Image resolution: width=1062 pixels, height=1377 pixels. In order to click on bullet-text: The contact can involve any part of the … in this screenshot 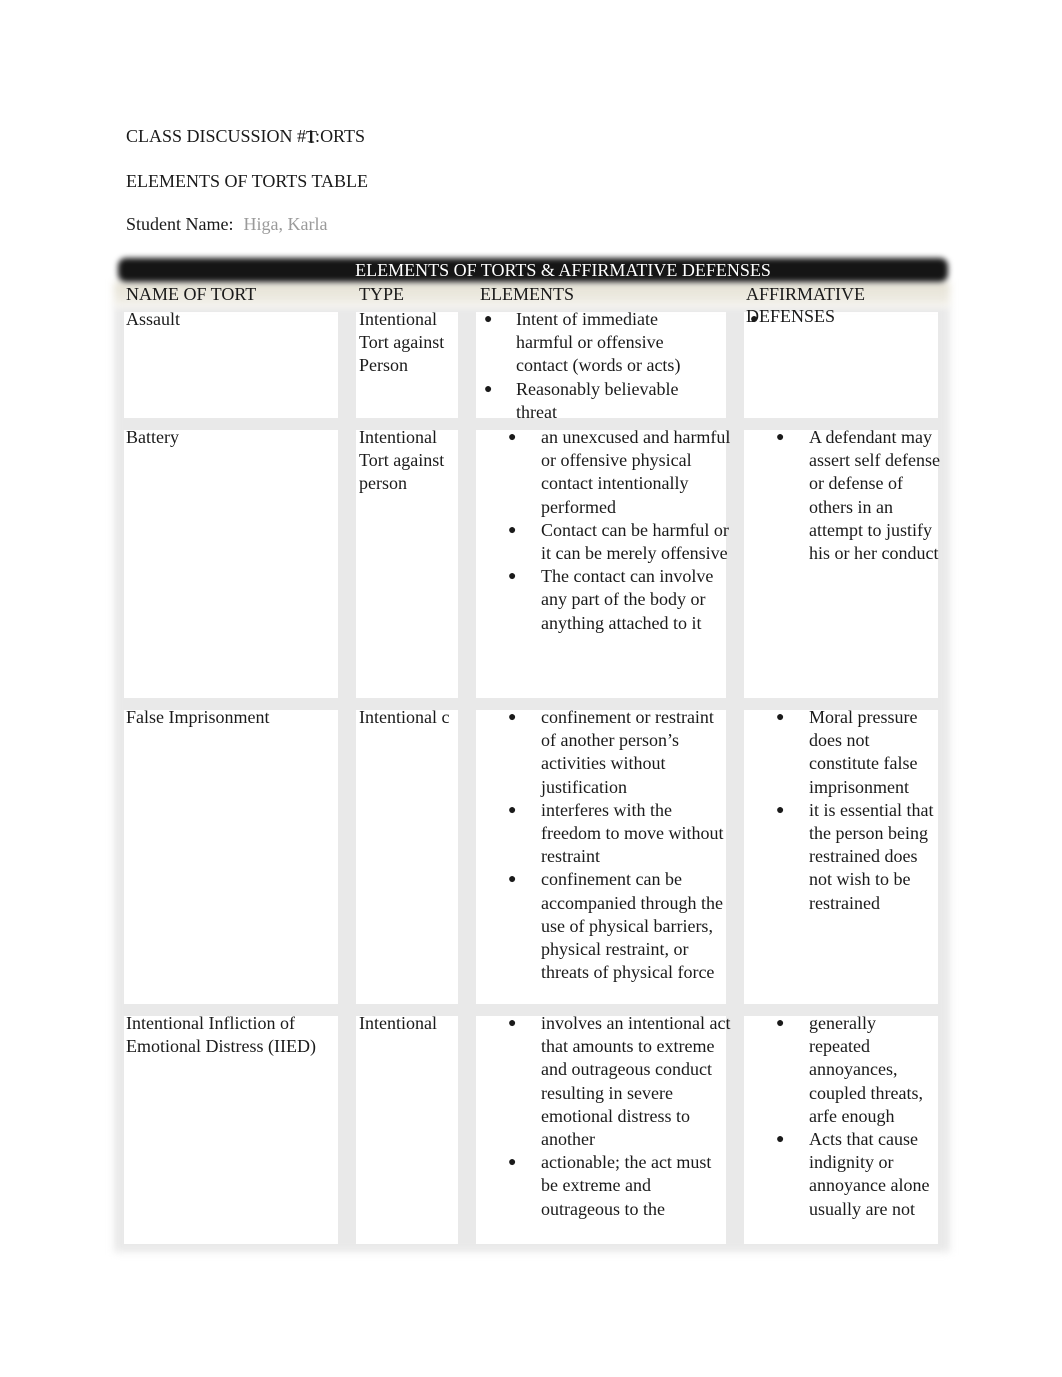, I will do `click(627, 599)`.